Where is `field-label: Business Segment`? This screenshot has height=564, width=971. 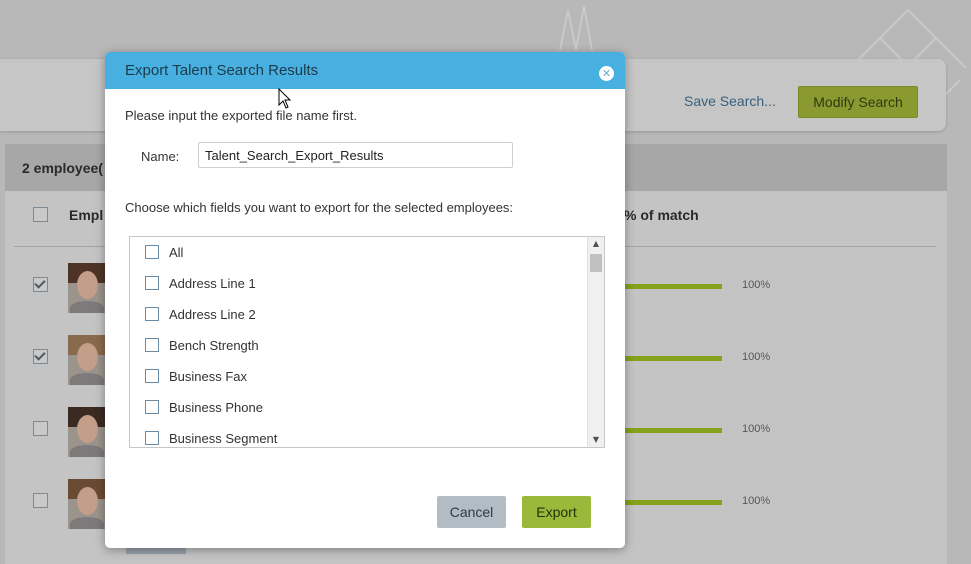 field-label: Business Segment is located at coordinates (223, 438).